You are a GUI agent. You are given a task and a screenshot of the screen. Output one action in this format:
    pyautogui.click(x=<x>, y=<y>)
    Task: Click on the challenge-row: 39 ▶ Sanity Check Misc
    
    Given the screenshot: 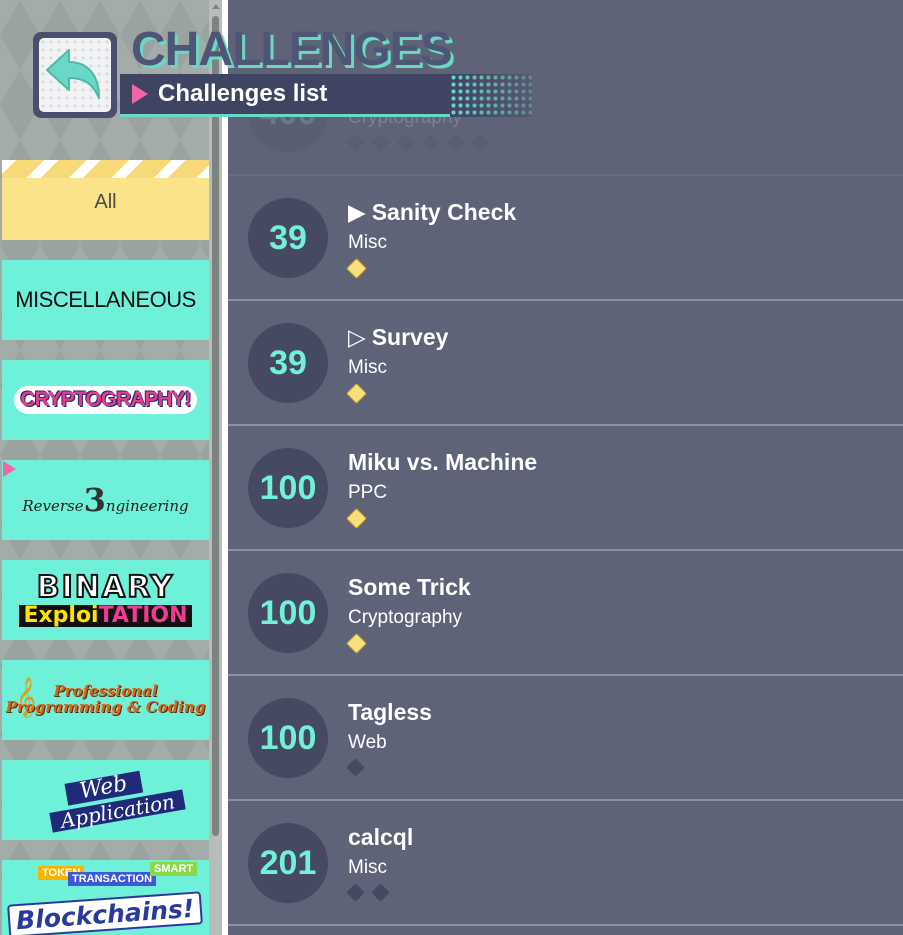 What is the action you would take?
    pyautogui.click(x=565, y=238)
    